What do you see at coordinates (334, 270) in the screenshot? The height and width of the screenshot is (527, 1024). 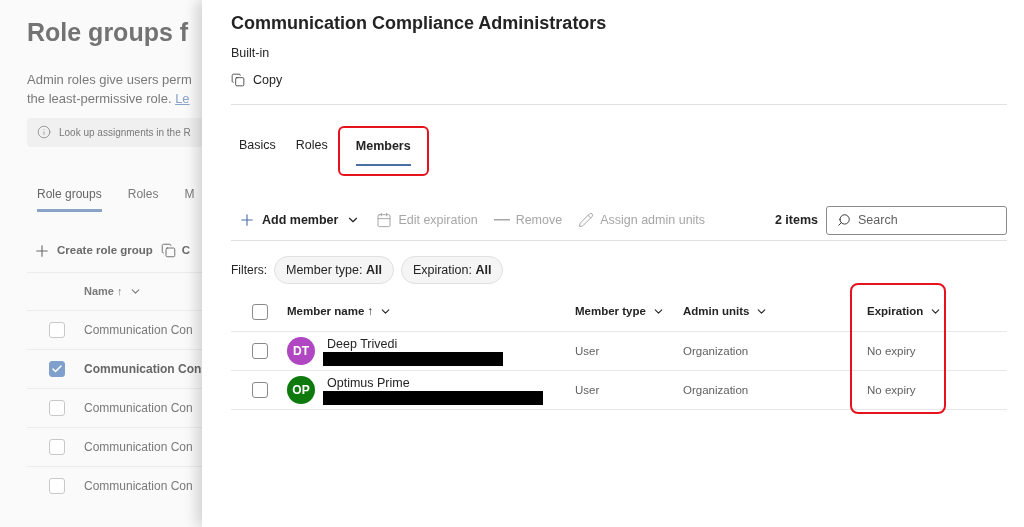 I see `filter-chip: Member type: All` at bounding box center [334, 270].